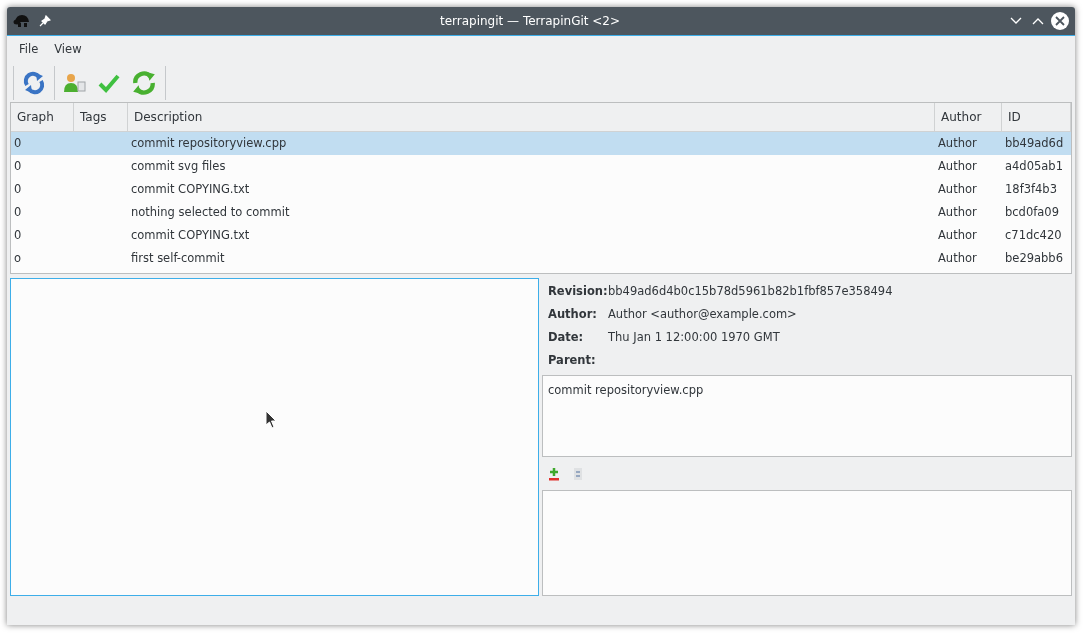  What do you see at coordinates (1034, 143) in the screenshot?
I see `table-cell-text: bb49ad6d` at bounding box center [1034, 143].